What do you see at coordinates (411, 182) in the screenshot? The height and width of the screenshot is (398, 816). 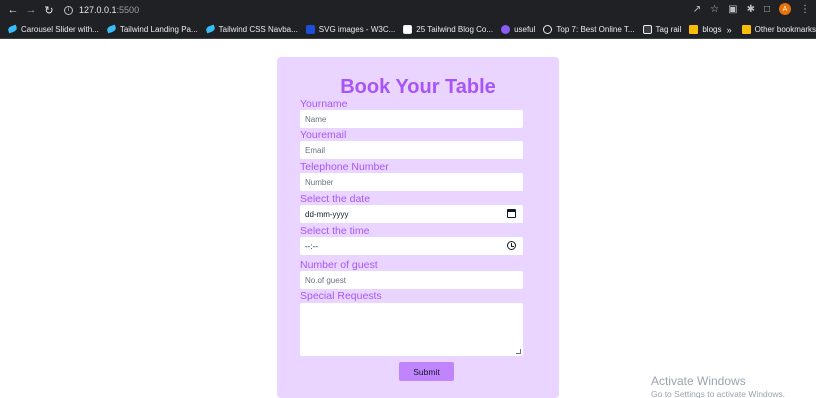 I see `phone-input: Number` at bounding box center [411, 182].